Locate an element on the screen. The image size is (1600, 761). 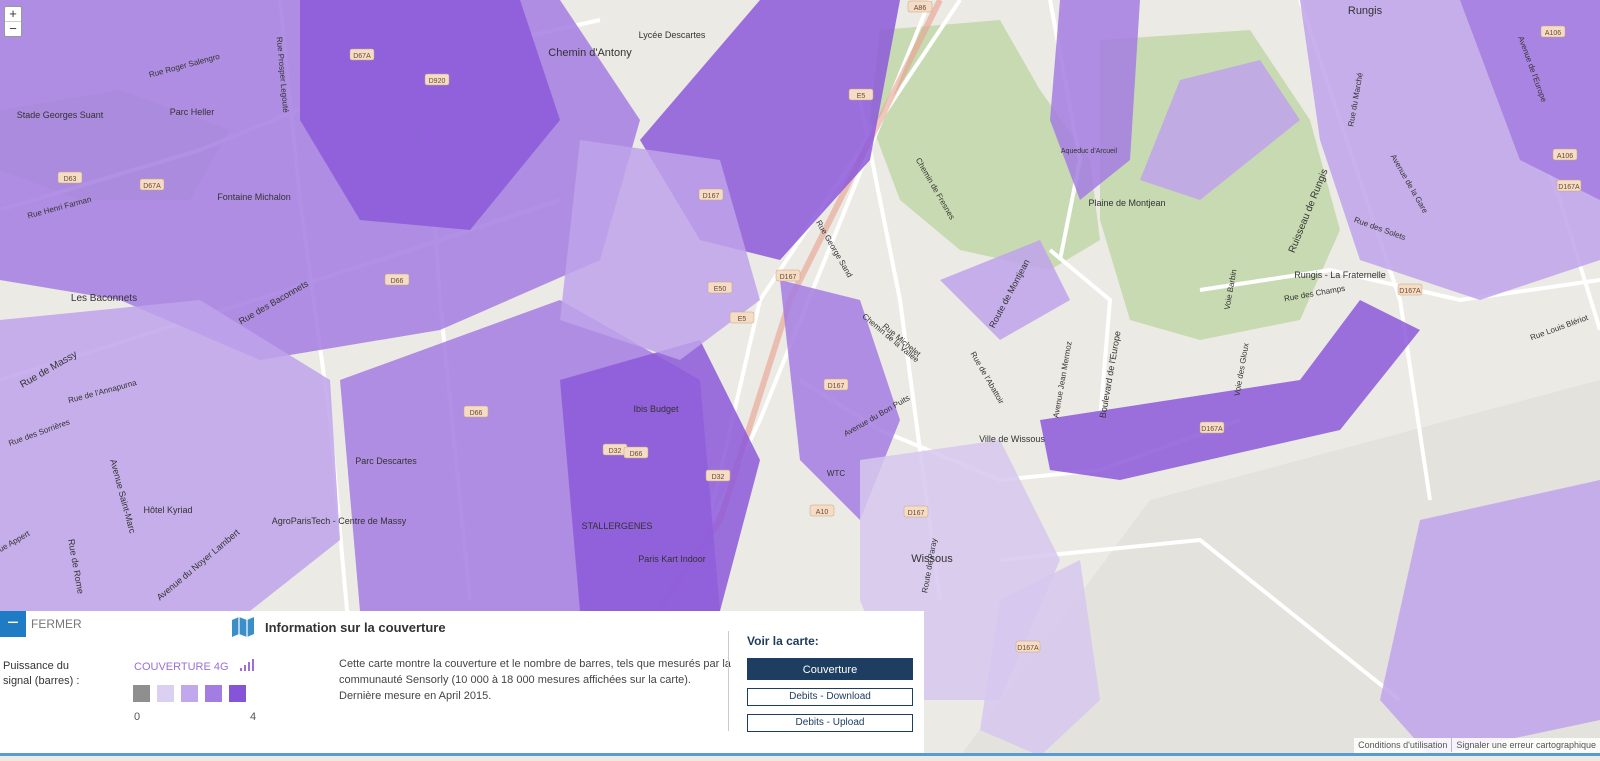
place-label: Aqueduc d'Arcueil is located at coordinates (1089, 151).